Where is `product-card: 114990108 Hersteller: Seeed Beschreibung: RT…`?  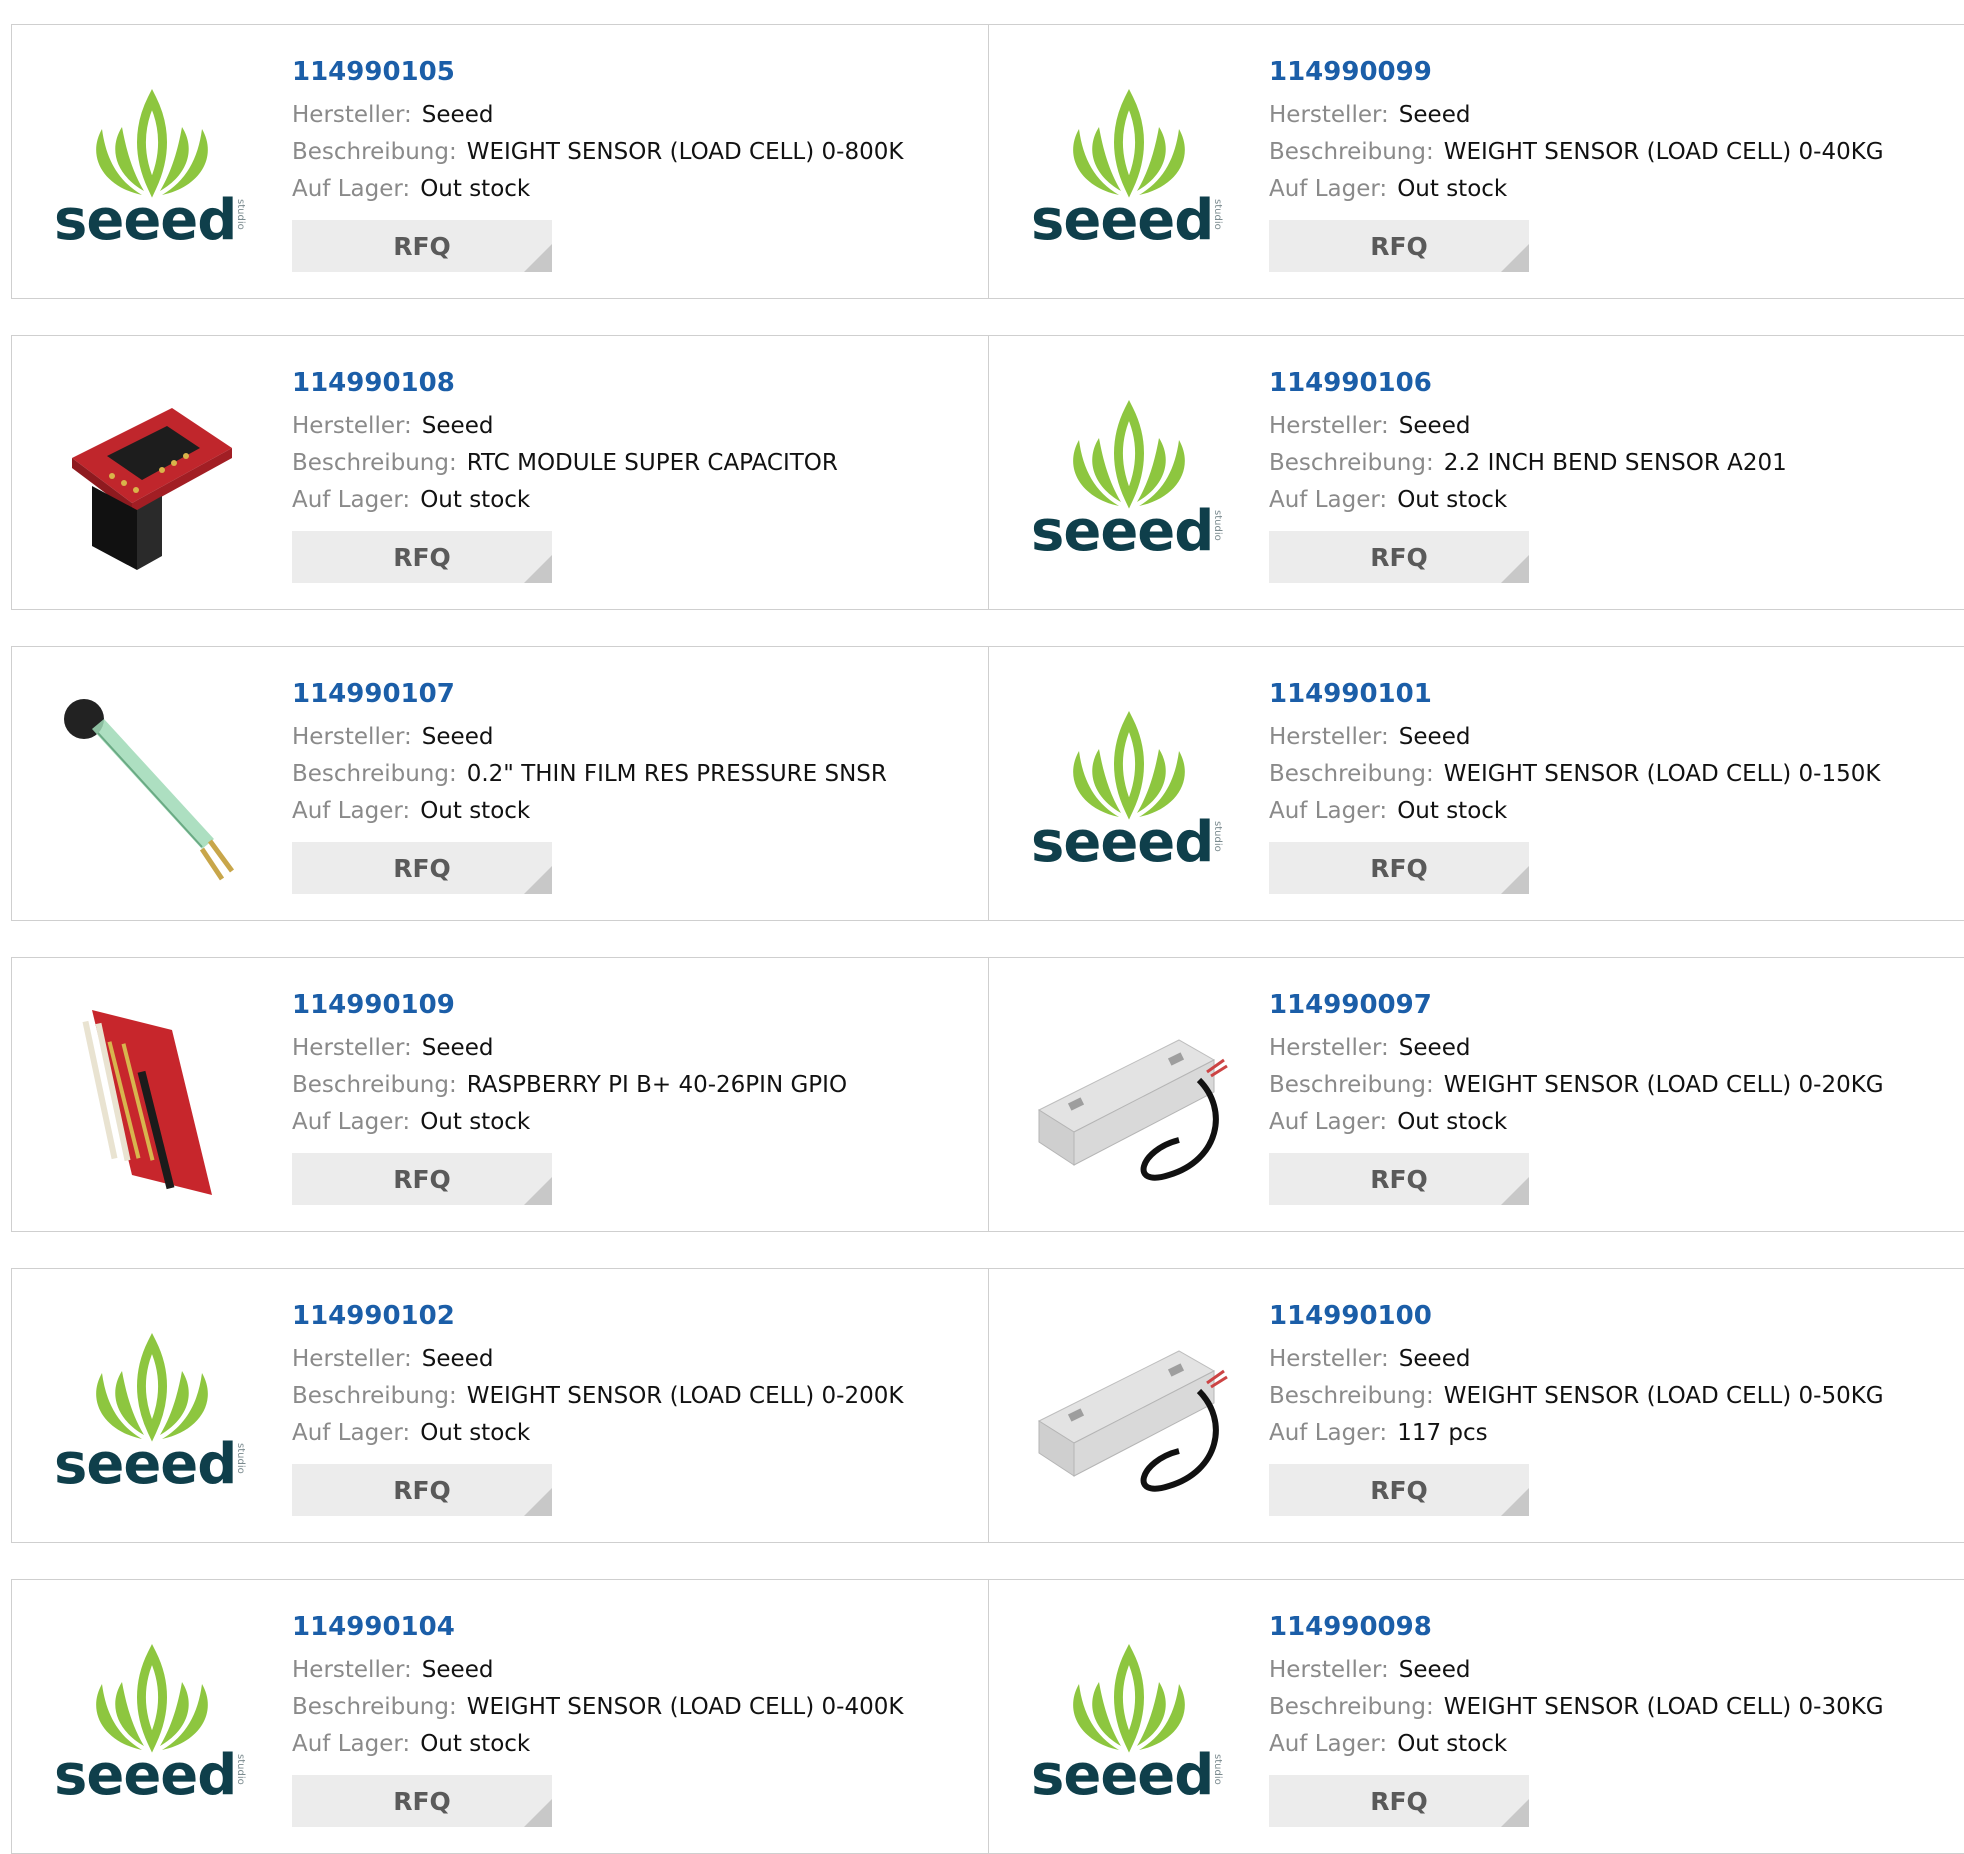
product-card: 114990108 Hersteller: Seeed Beschreibung: RT… is located at coordinates (500, 472).